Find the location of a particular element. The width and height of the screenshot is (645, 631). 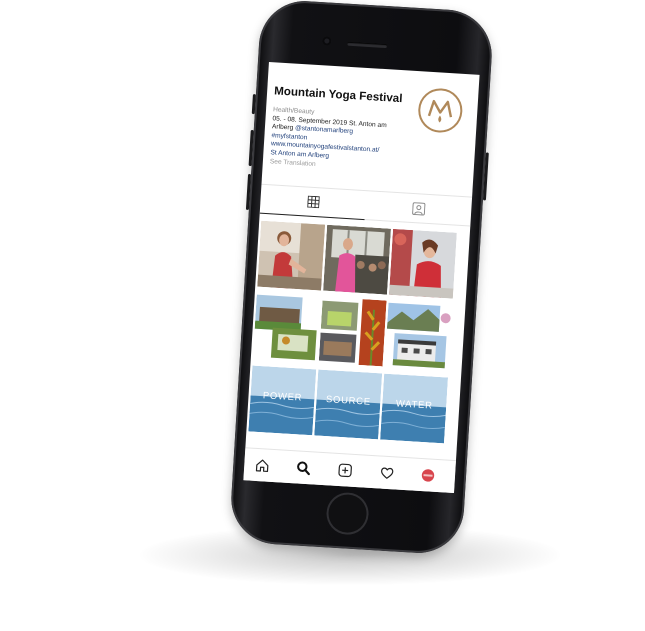

bottom-nav-bar is located at coordinates (349, 470).